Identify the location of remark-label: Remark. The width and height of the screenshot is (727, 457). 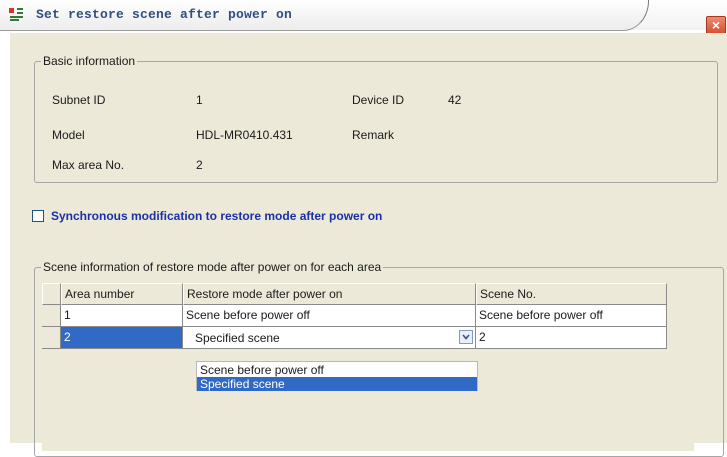
(373, 135).